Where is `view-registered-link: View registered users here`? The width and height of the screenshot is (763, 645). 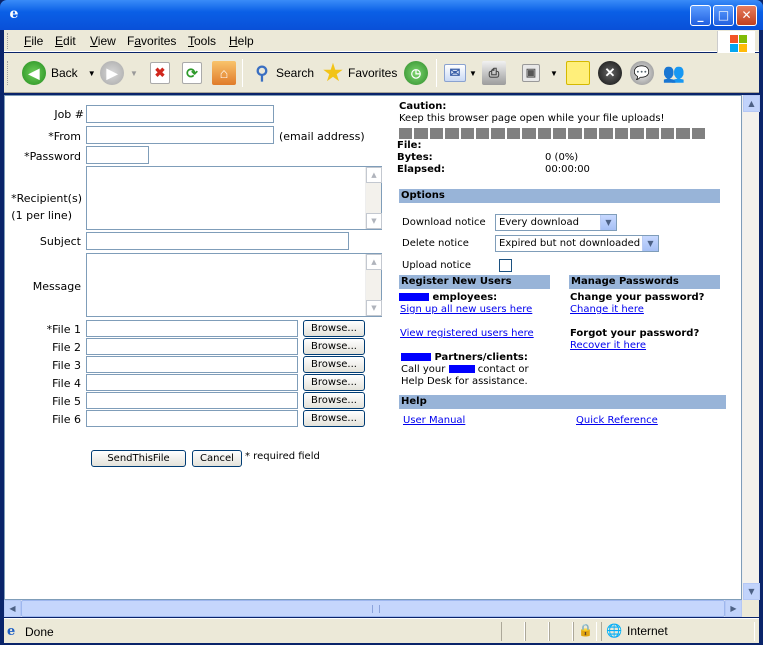
view-registered-link: View registered users here is located at coordinates (467, 333).